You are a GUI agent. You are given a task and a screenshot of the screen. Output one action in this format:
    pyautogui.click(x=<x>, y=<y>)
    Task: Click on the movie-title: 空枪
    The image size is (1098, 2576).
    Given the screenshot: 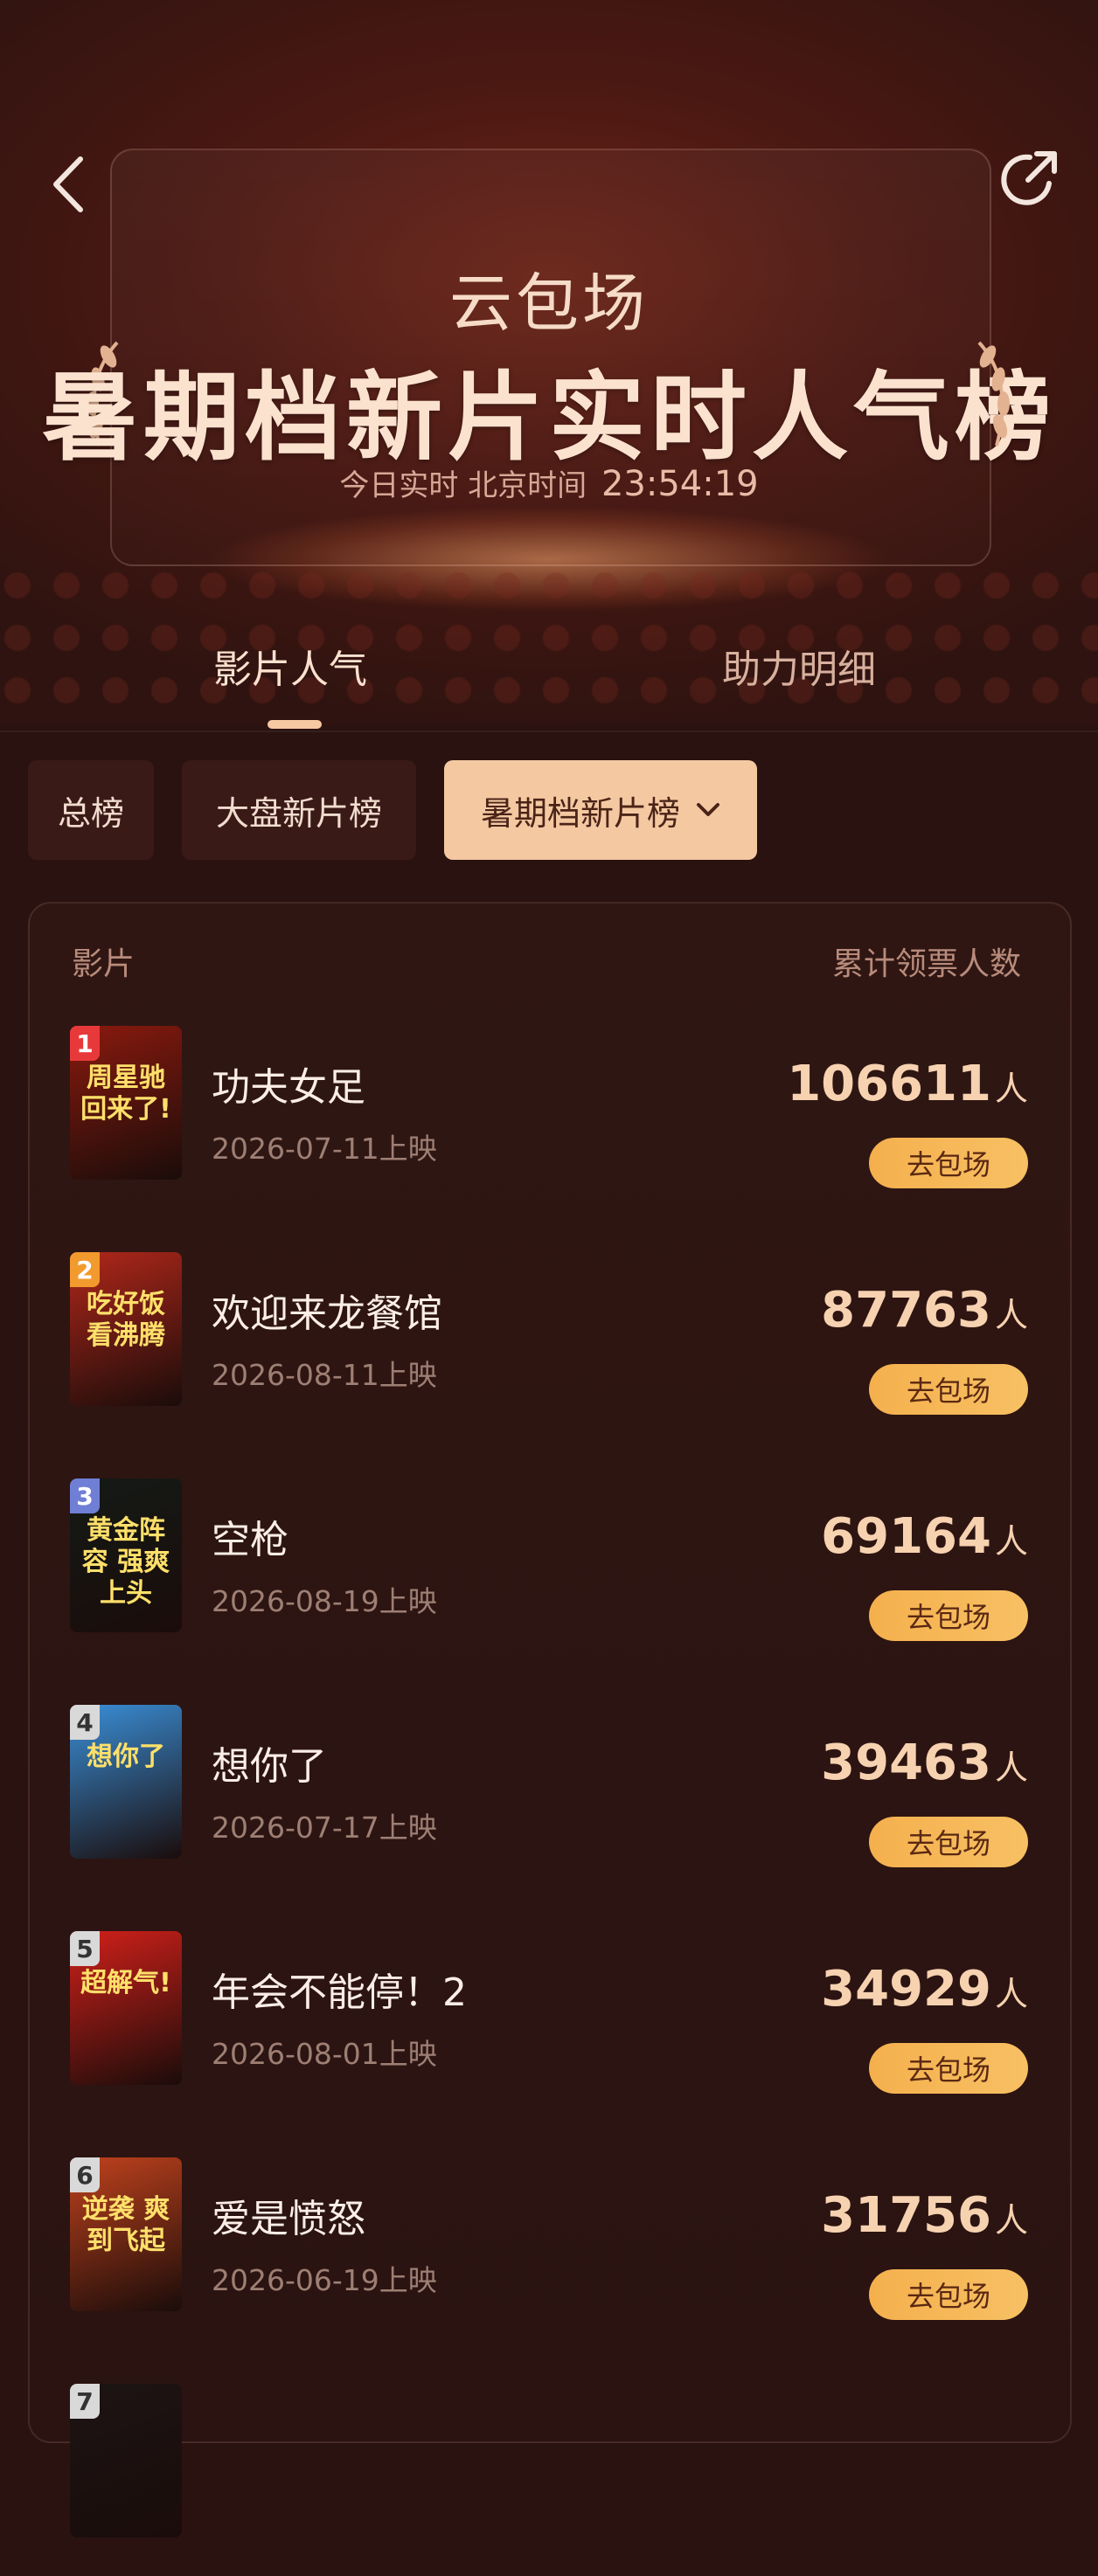 What is the action you would take?
    pyautogui.click(x=250, y=1536)
    